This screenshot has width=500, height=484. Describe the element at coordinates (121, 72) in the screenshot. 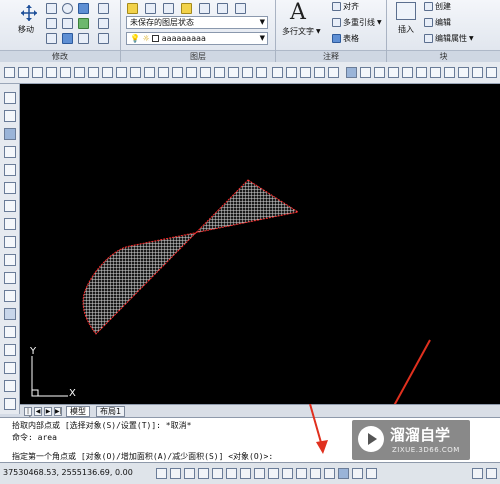

I see `quick-dim-icon` at that location.